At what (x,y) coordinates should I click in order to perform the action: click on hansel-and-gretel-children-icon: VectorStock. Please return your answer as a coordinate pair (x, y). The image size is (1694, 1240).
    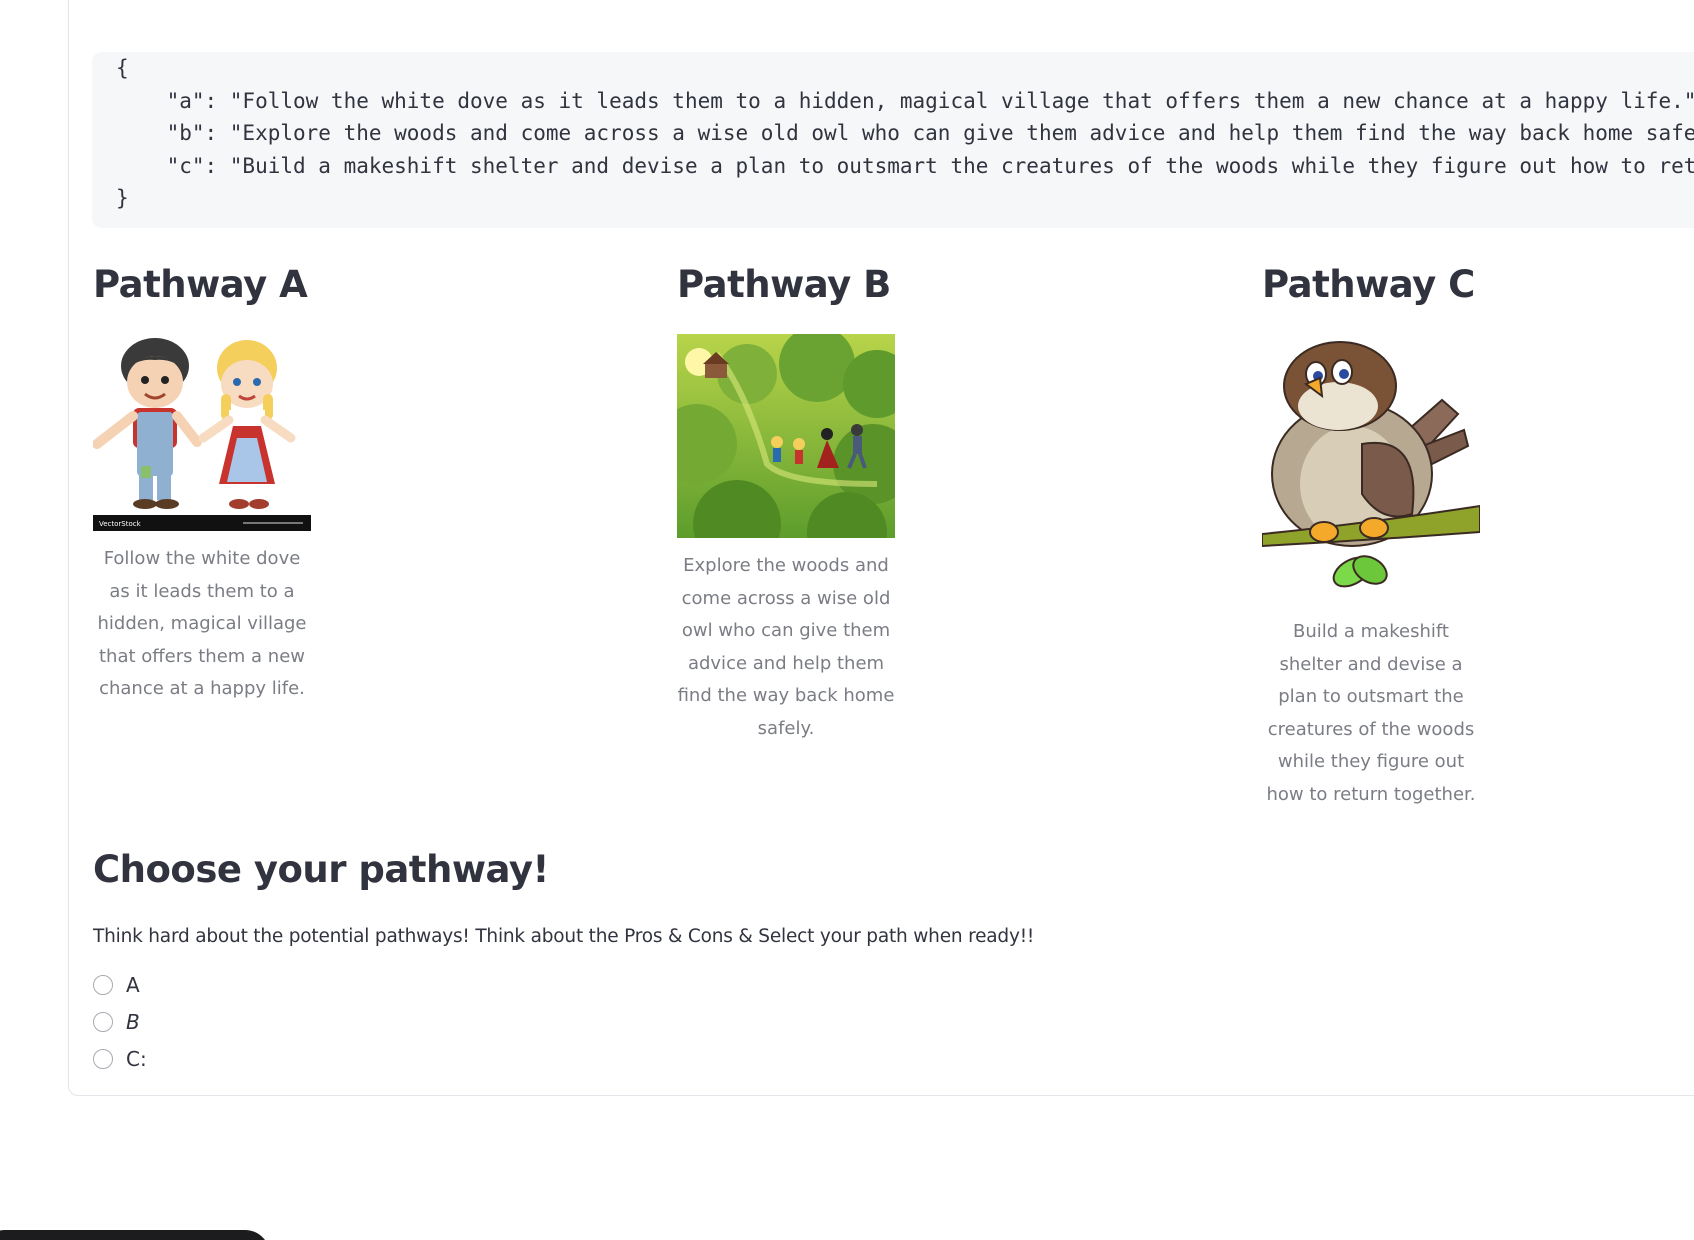
    Looking at the image, I should click on (202, 432).